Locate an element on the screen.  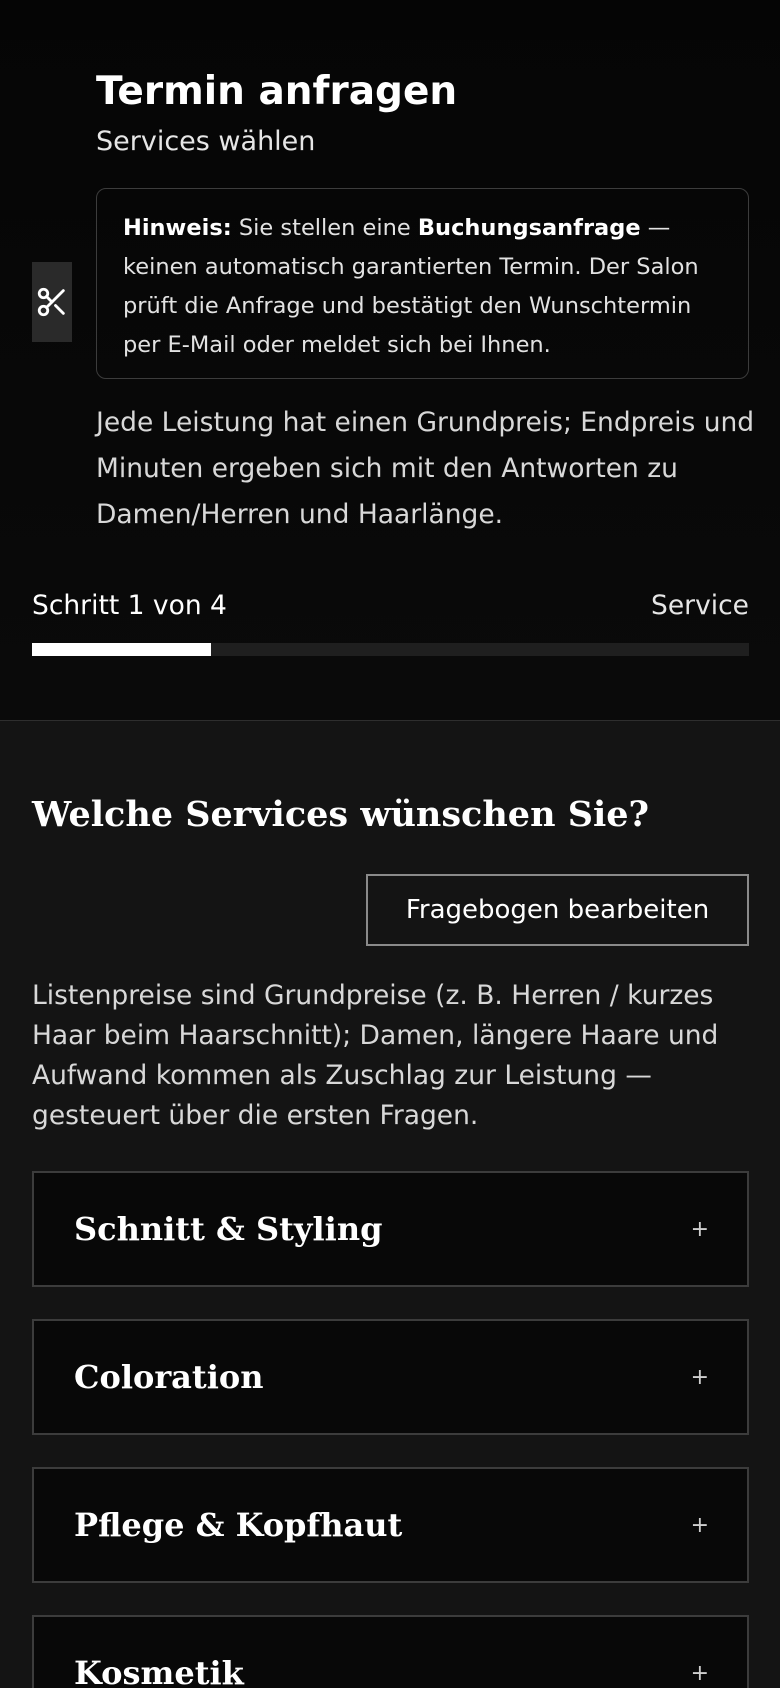
section-title: Welche Services wünschen Sie? is located at coordinates (341, 814).